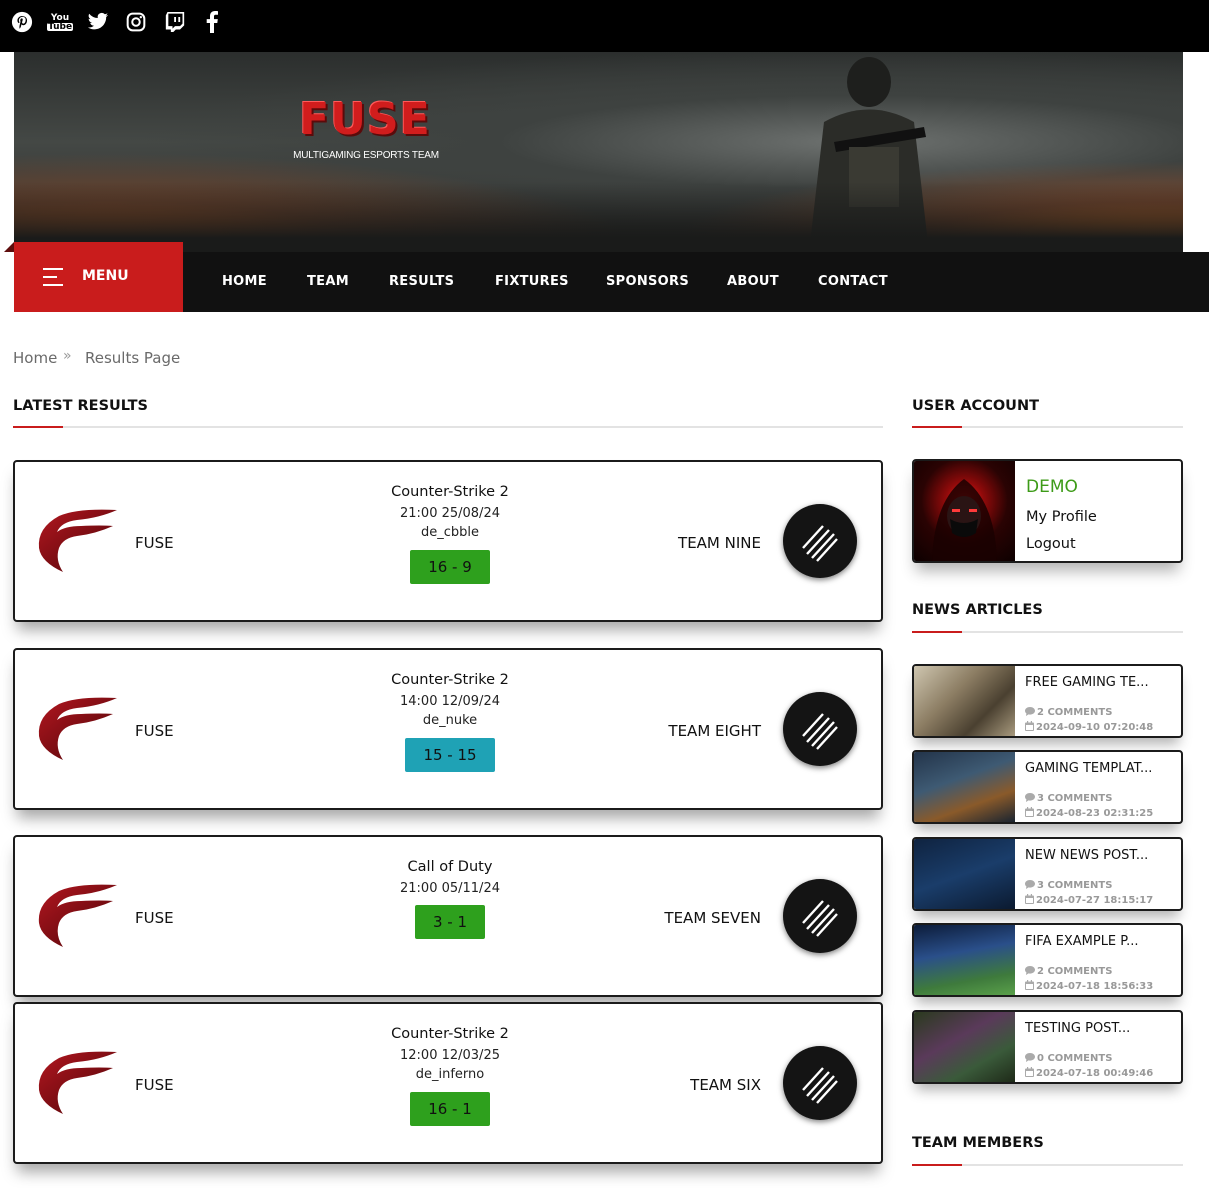  Describe the element at coordinates (450, 720) in the screenshot. I see `match-map: de_nuke` at that location.